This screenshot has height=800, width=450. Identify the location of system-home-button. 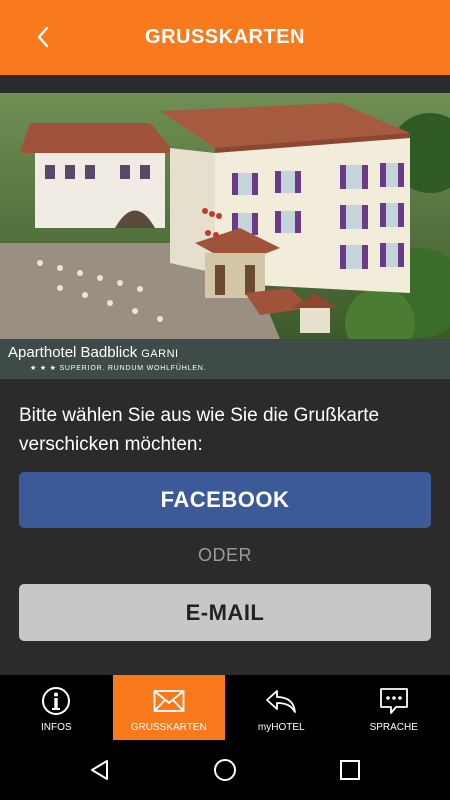
(225, 770).